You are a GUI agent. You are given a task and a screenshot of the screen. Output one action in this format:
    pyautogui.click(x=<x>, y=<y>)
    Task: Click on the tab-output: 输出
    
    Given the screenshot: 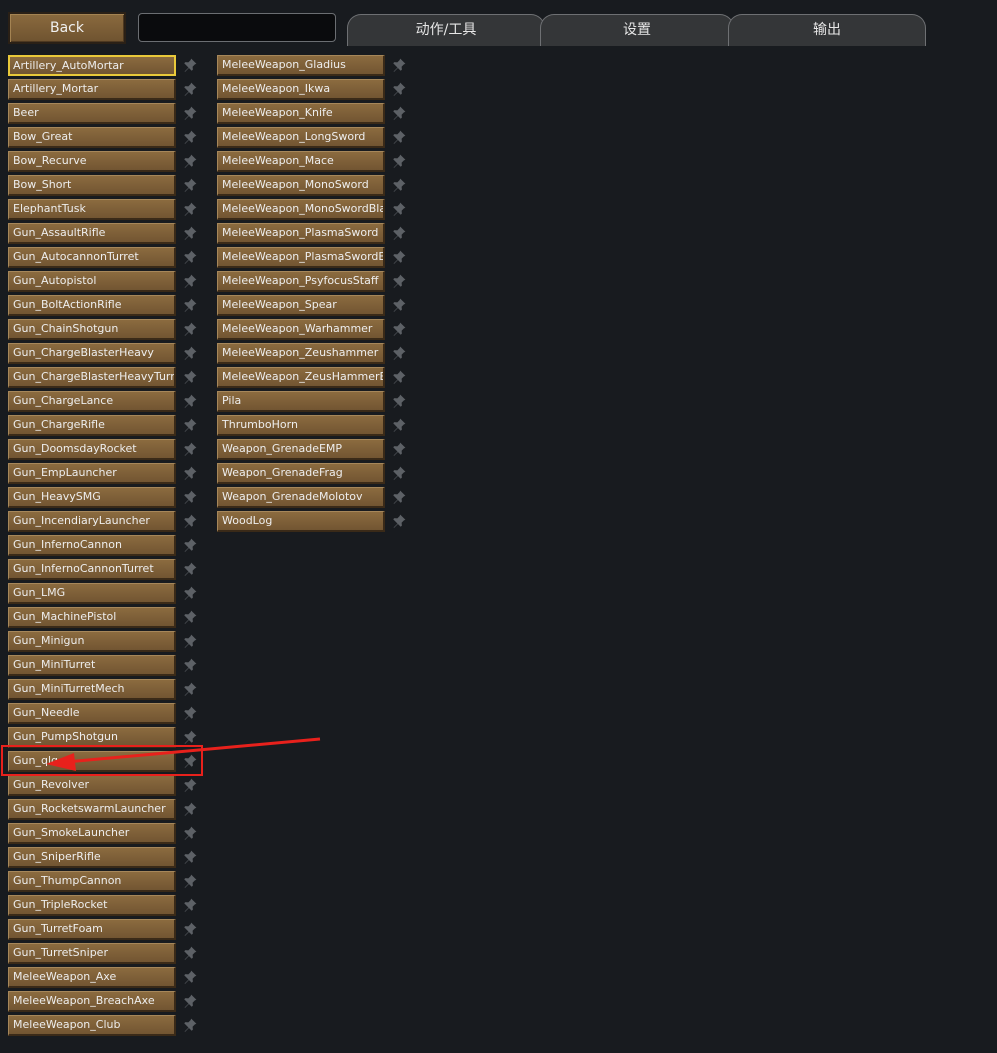 What is the action you would take?
    pyautogui.click(x=827, y=30)
    